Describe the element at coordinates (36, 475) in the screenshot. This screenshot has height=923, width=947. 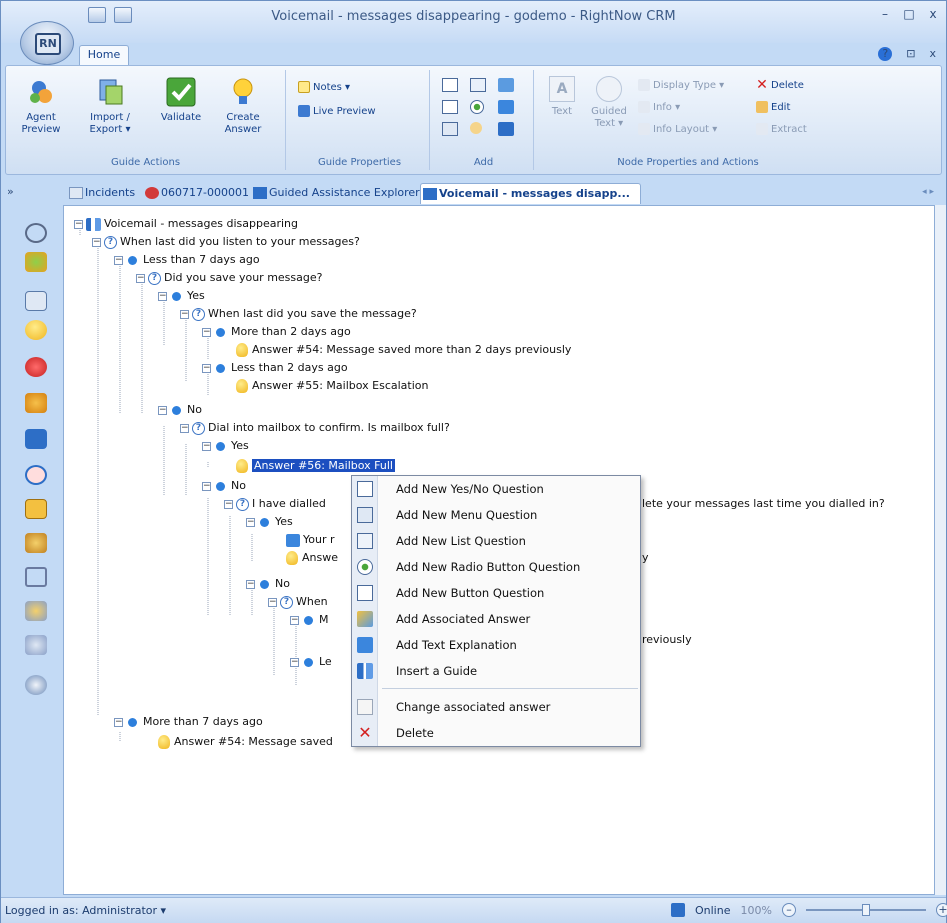
I see `search-nav-icon` at that location.